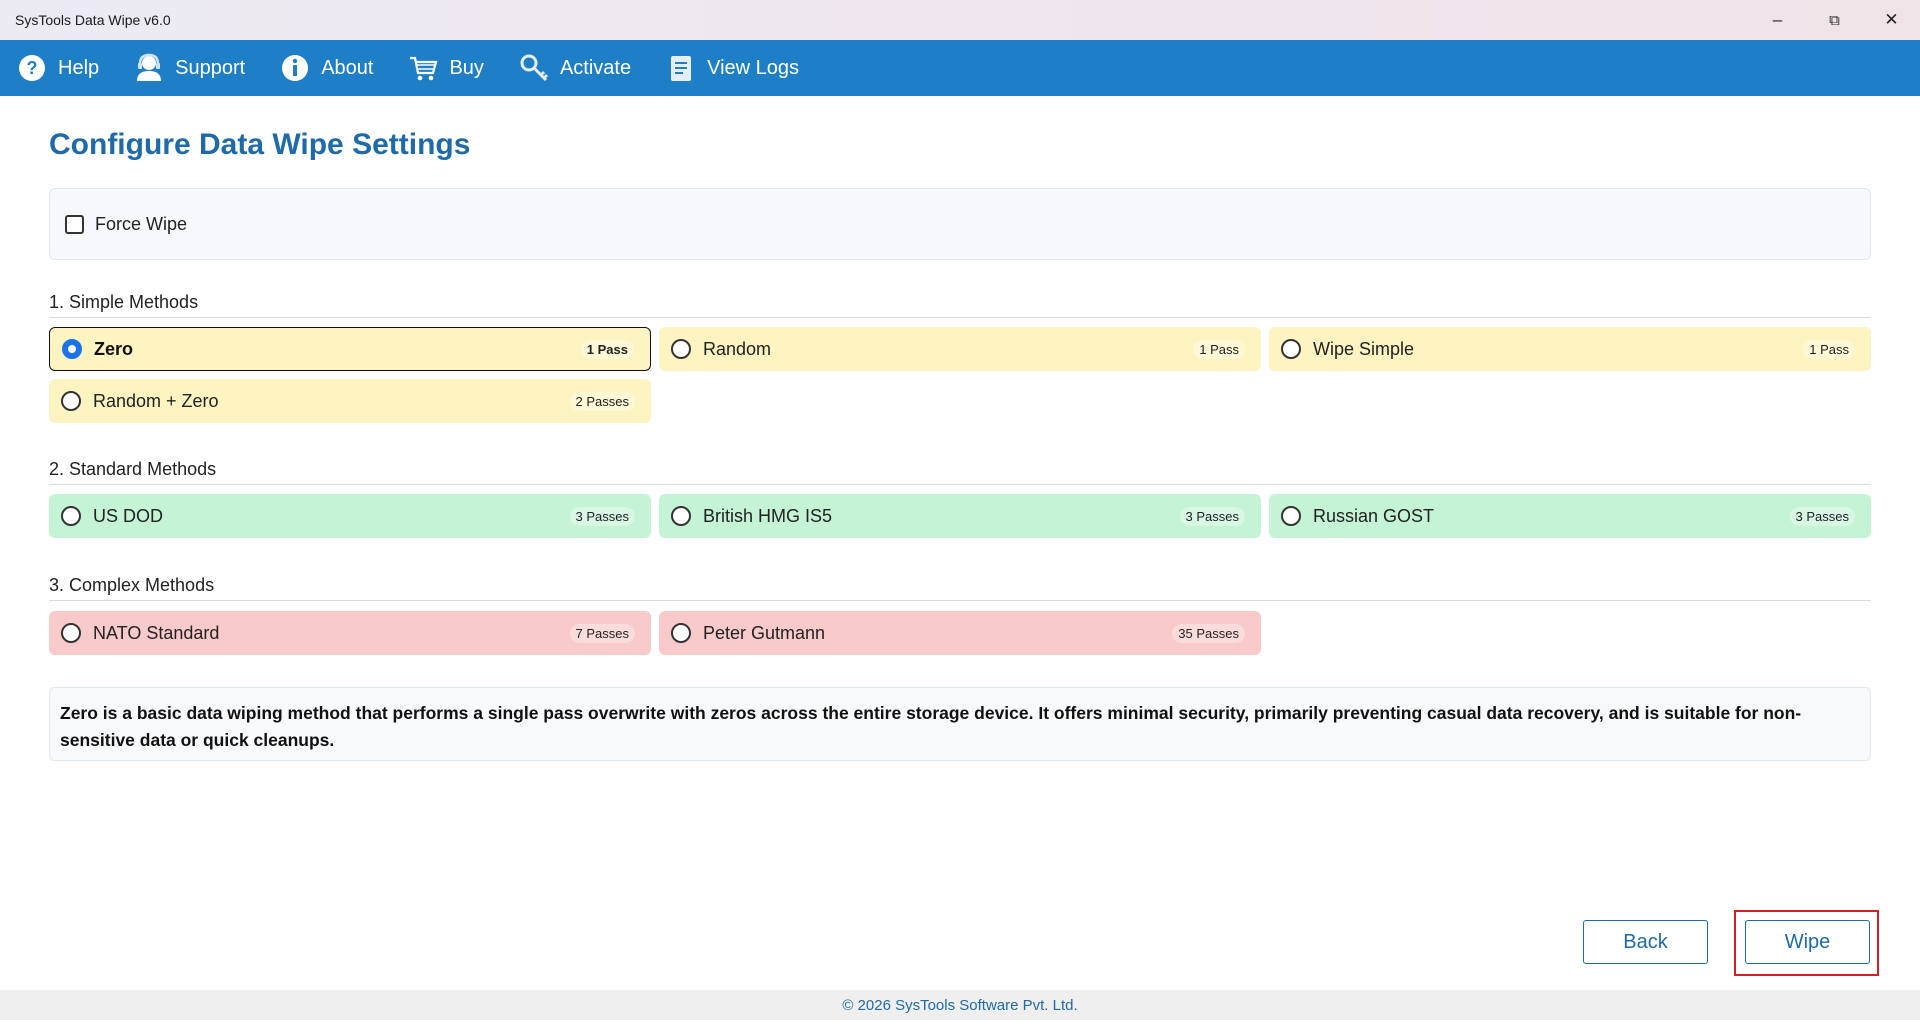  What do you see at coordinates (79, 67) in the screenshot?
I see `help-label: Help` at bounding box center [79, 67].